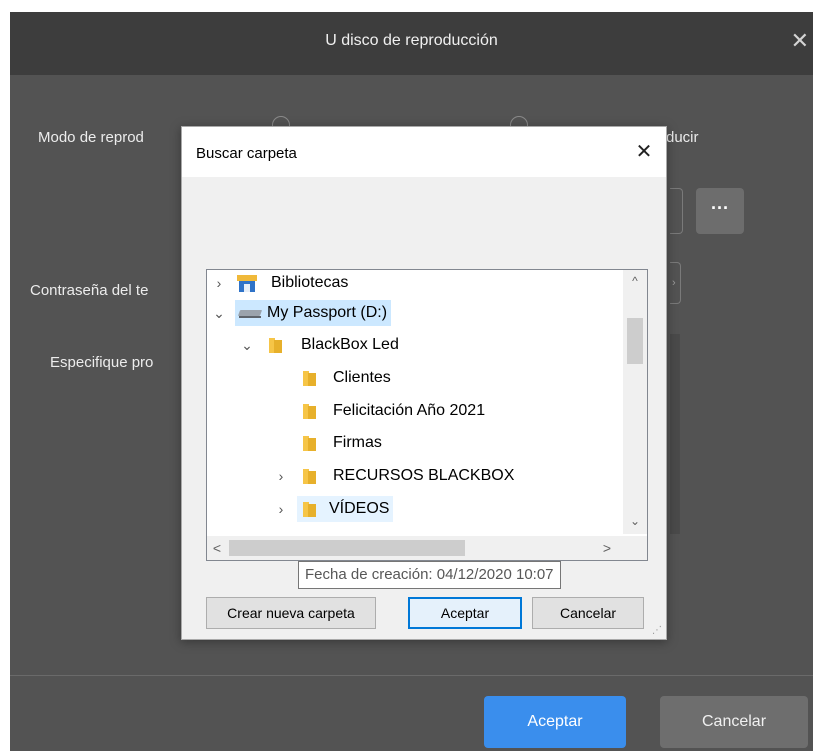 The height and width of the screenshot is (751, 813). Describe the element at coordinates (310, 282) in the screenshot. I see `tree-item-label: Bibliotecas` at that location.